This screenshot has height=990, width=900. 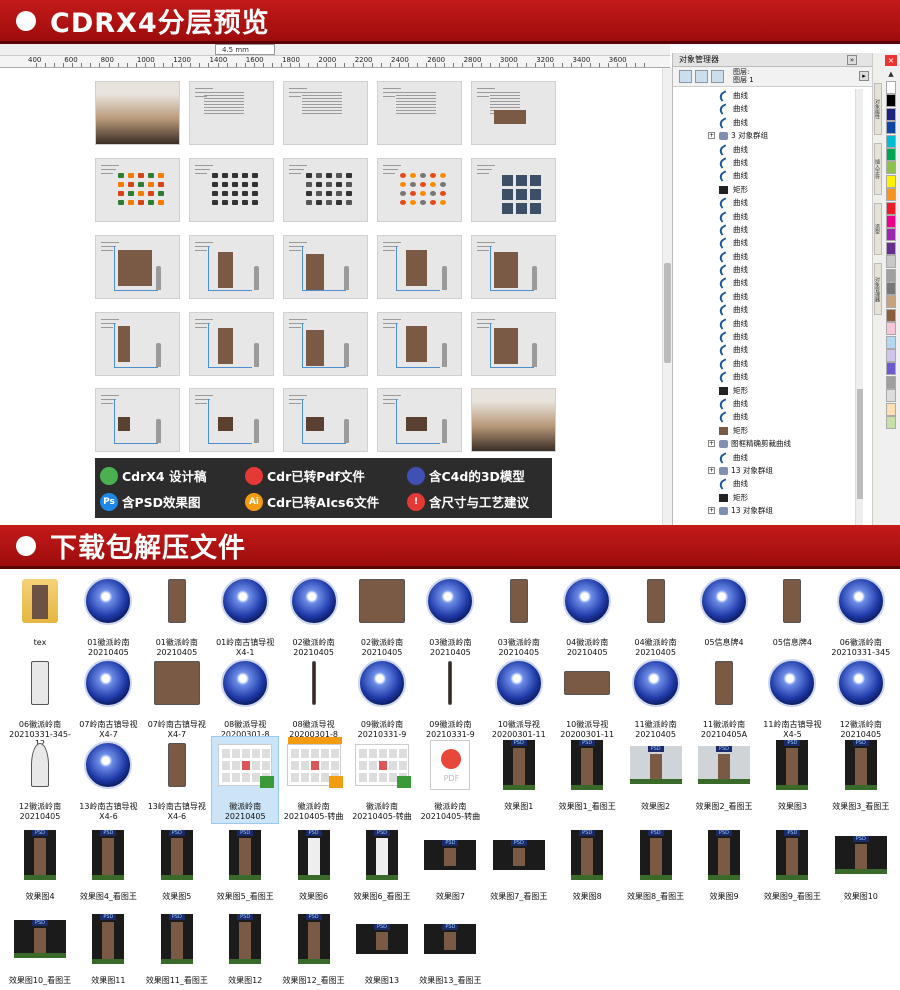 I want to click on file-item: 04徽派岭南 20210405, so click(x=656, y=614).